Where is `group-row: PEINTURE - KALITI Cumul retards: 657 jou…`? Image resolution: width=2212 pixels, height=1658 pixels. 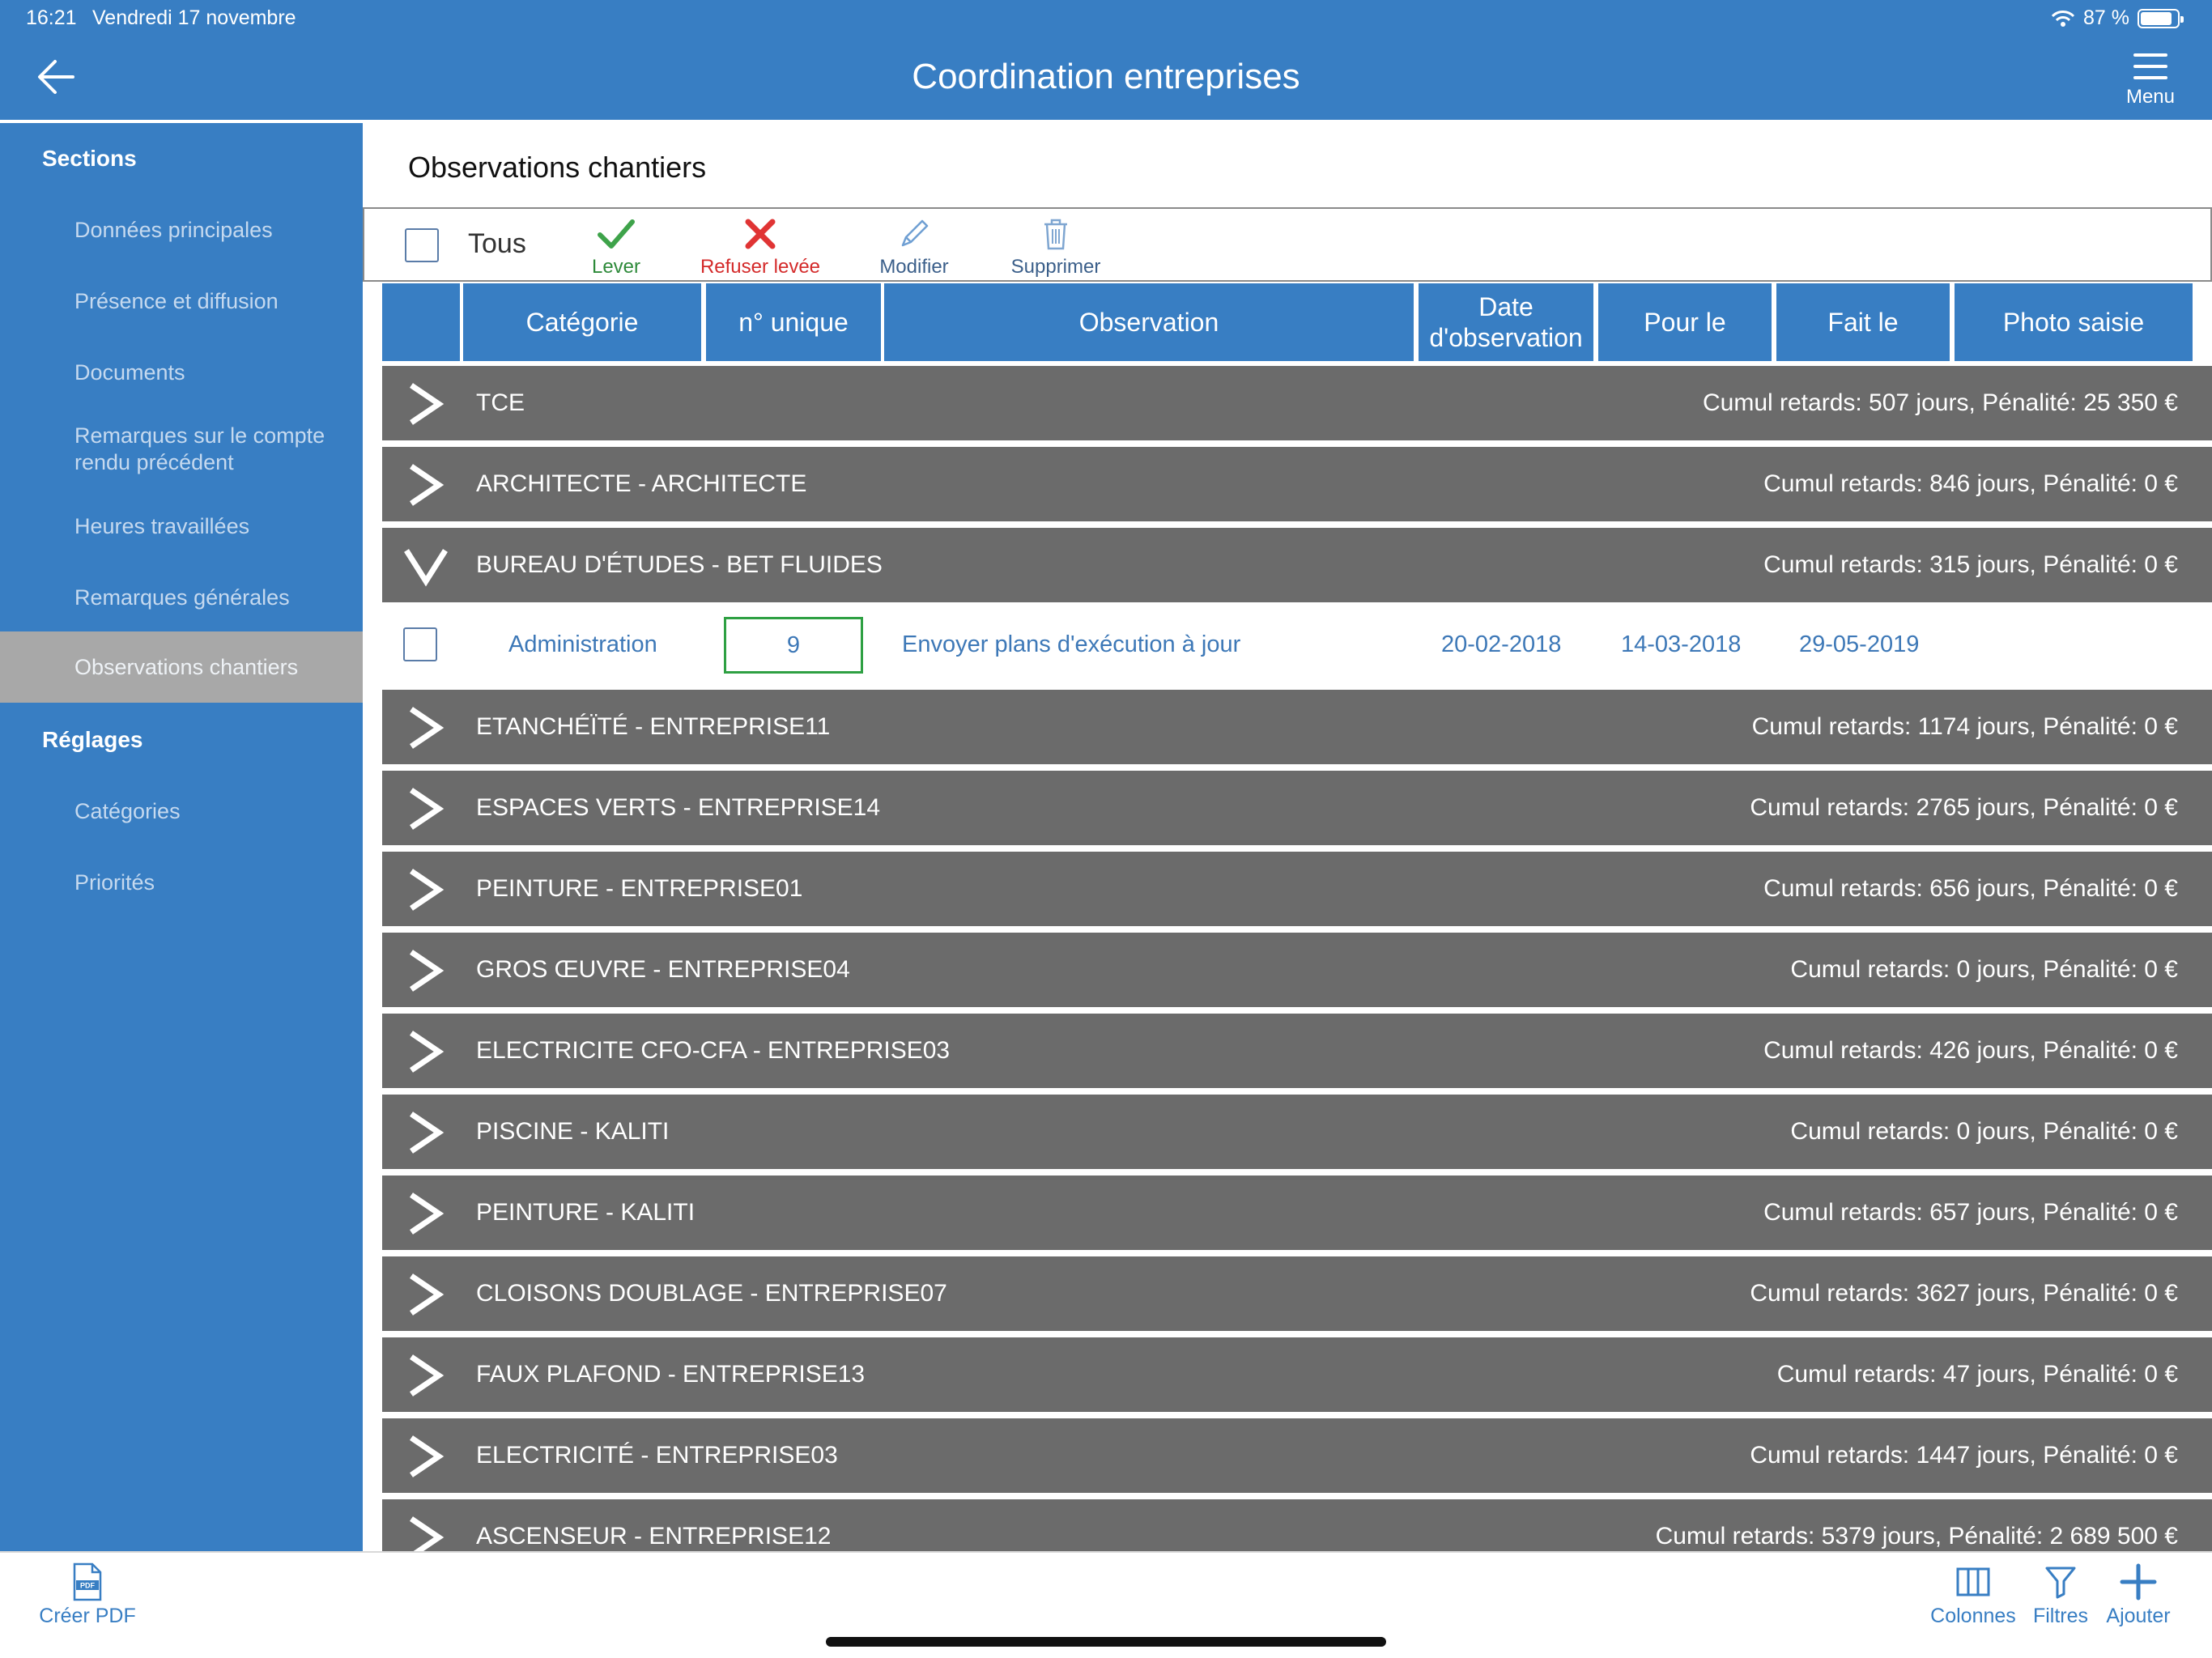 group-row: PEINTURE - KALITI Cumul retards: 657 jou… is located at coordinates (1297, 1212).